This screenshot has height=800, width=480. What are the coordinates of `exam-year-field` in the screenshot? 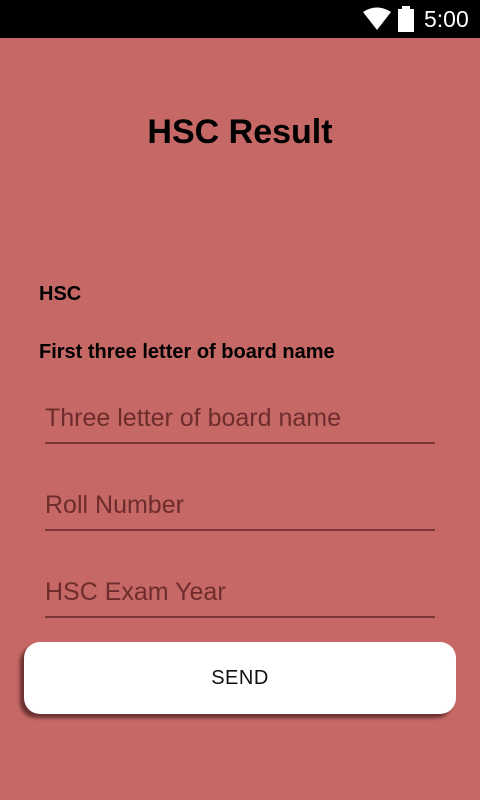 It's located at (240, 595).